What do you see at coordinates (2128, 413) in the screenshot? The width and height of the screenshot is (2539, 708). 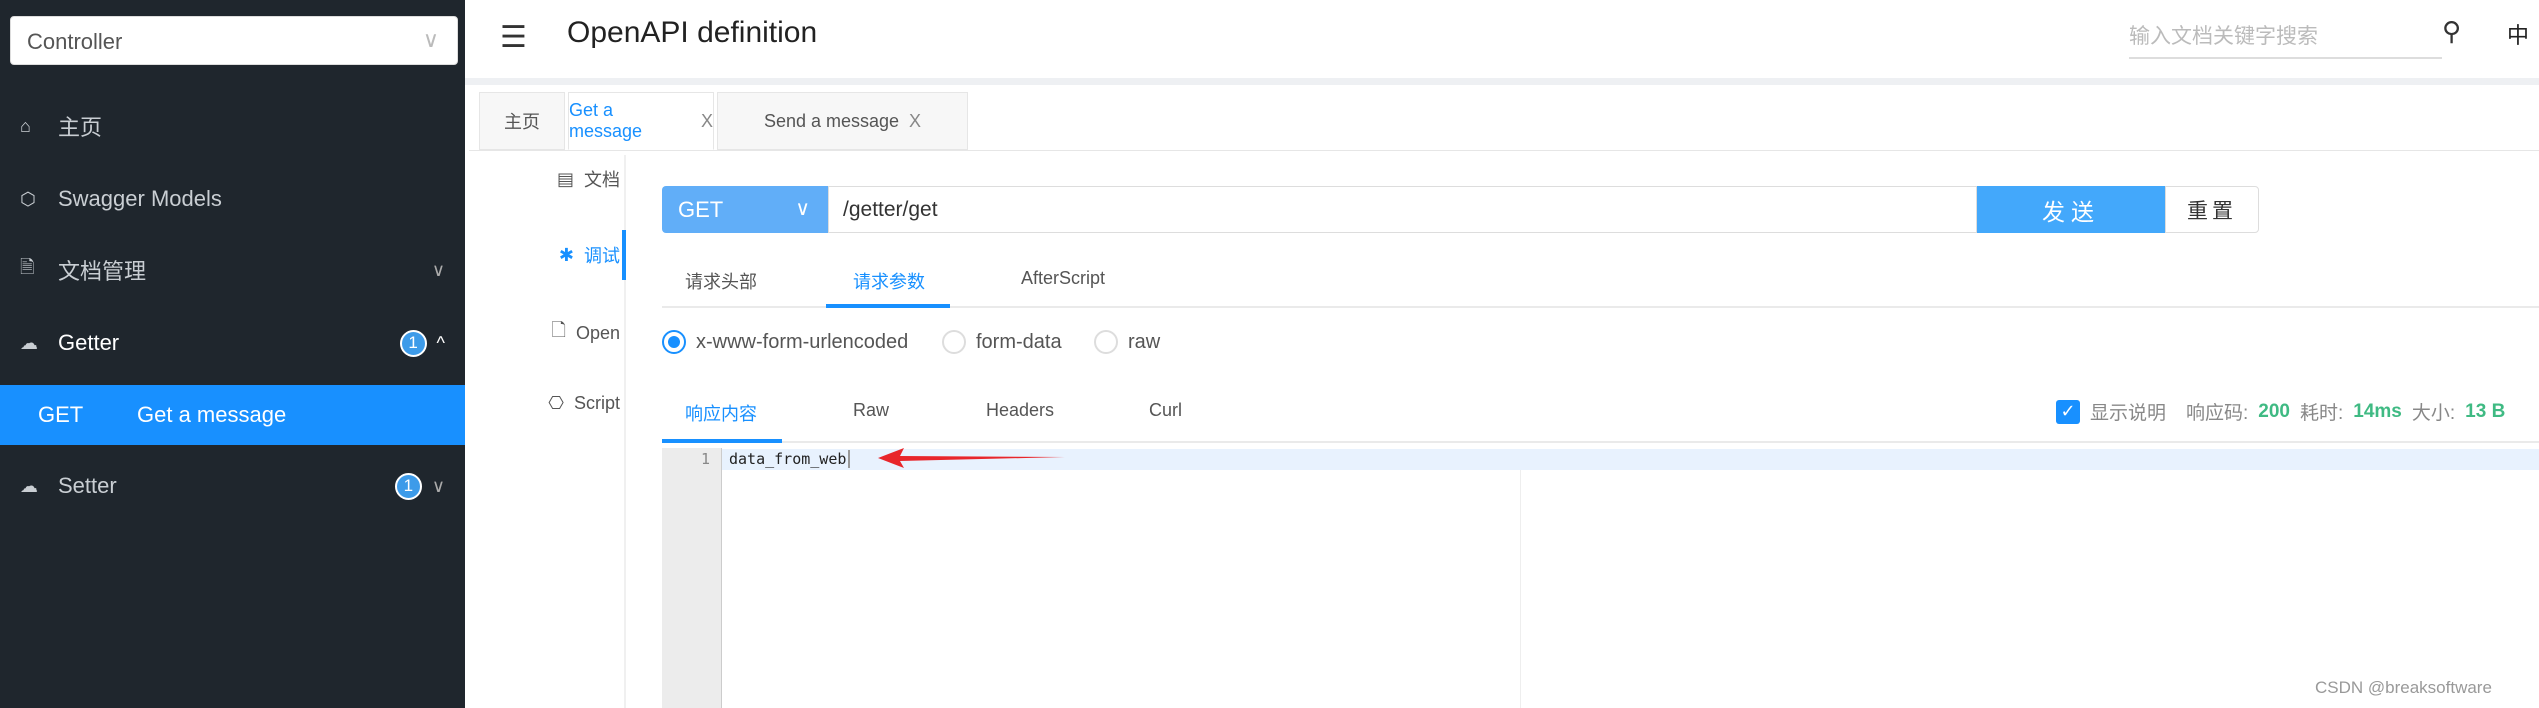 I see `show-description-label: 显示说明` at bounding box center [2128, 413].